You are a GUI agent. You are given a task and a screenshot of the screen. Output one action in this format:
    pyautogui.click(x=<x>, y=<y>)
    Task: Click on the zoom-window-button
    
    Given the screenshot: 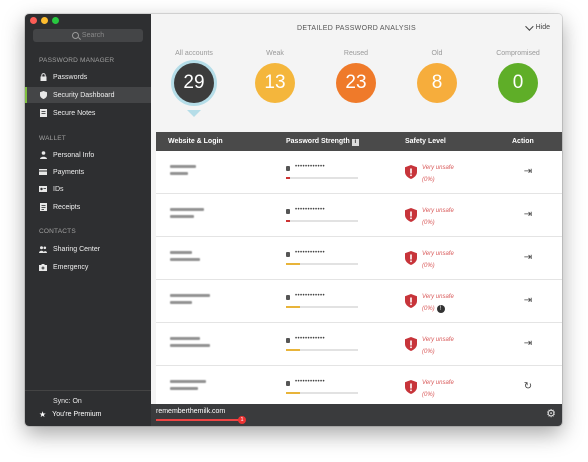 What is the action you would take?
    pyautogui.click(x=55, y=20)
    